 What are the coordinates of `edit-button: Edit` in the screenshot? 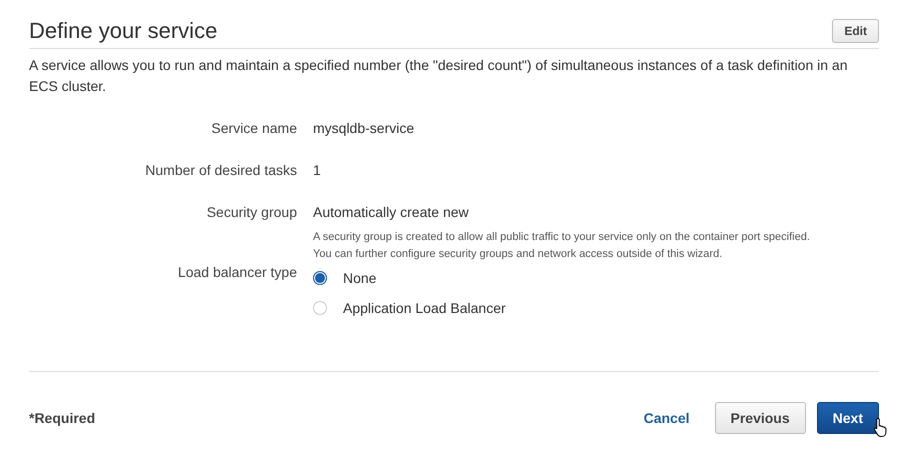 It's located at (855, 31).